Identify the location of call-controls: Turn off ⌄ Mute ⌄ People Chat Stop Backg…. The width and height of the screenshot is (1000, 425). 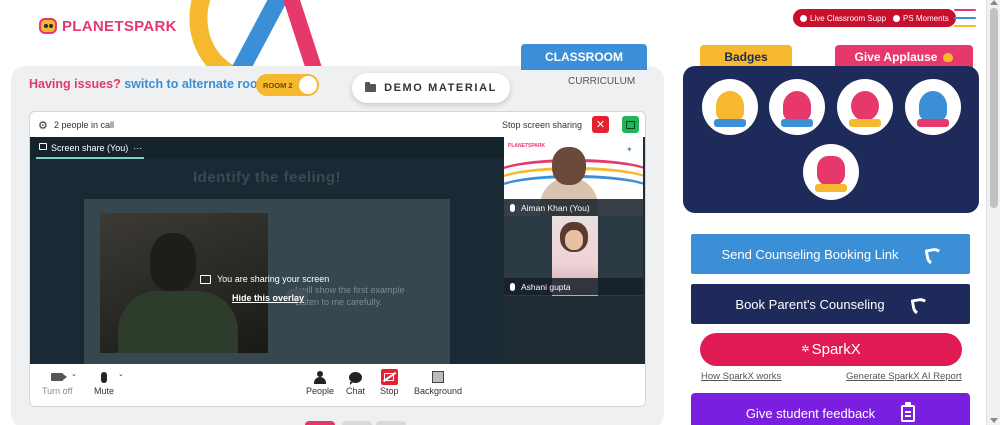
(337, 385).